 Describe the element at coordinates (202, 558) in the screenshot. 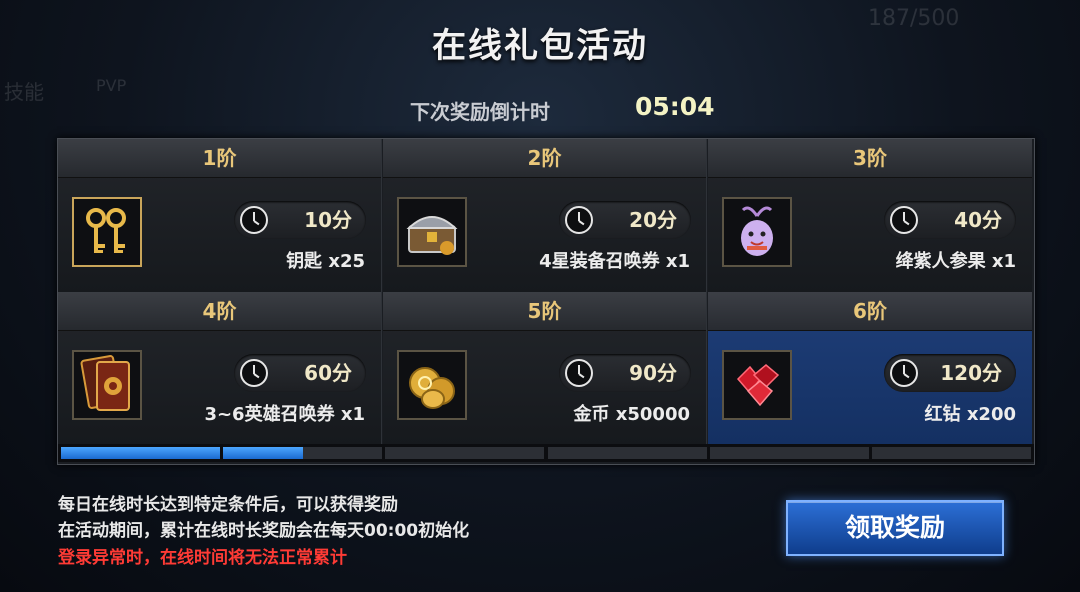

I see `warning-line: 登录异常时，在线时间将无法正常累计` at that location.